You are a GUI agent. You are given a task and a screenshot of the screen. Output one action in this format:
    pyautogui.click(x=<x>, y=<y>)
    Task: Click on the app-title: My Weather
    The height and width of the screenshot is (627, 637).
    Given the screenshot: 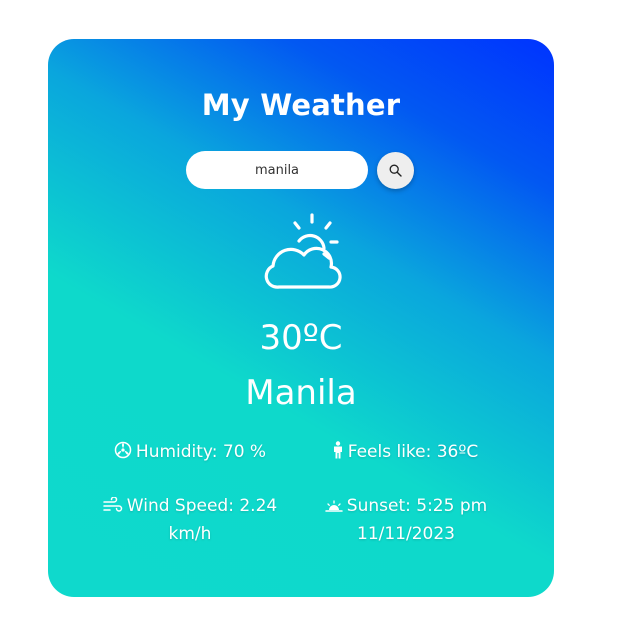 What is the action you would take?
    pyautogui.click(x=301, y=105)
    